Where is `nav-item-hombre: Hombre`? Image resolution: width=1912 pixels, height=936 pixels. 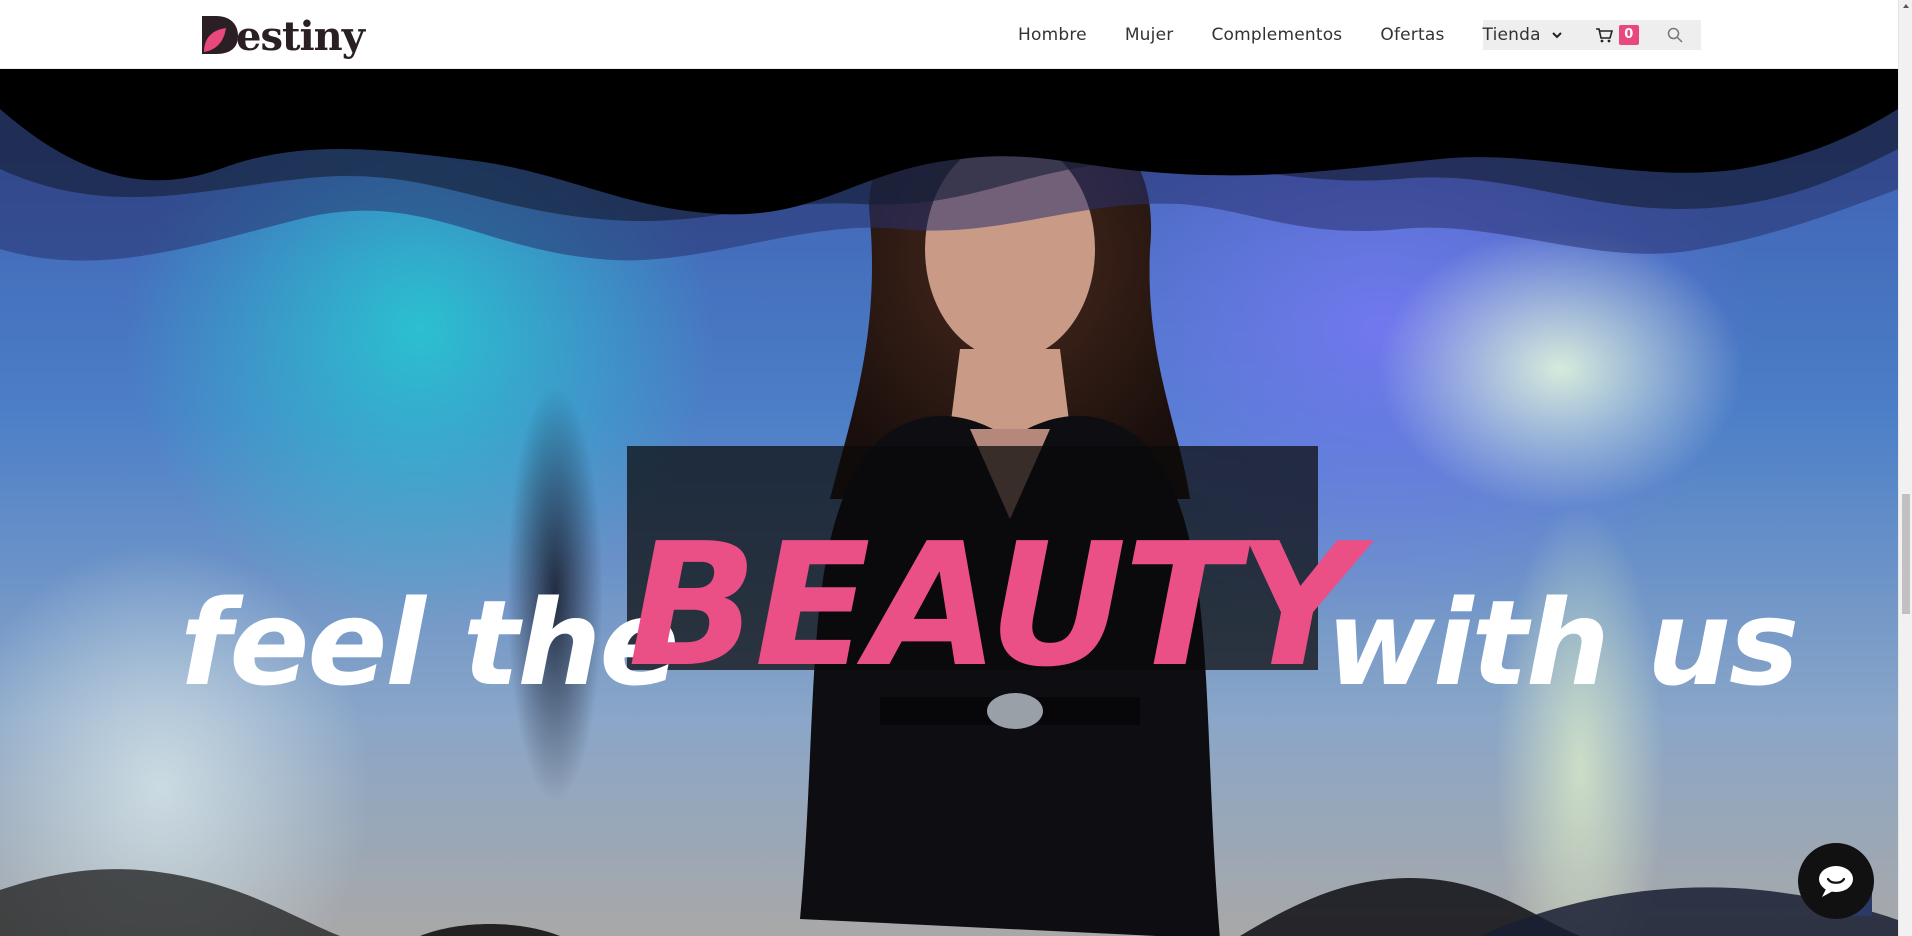
nav-item-hombre: Hombre is located at coordinates (1052, 35).